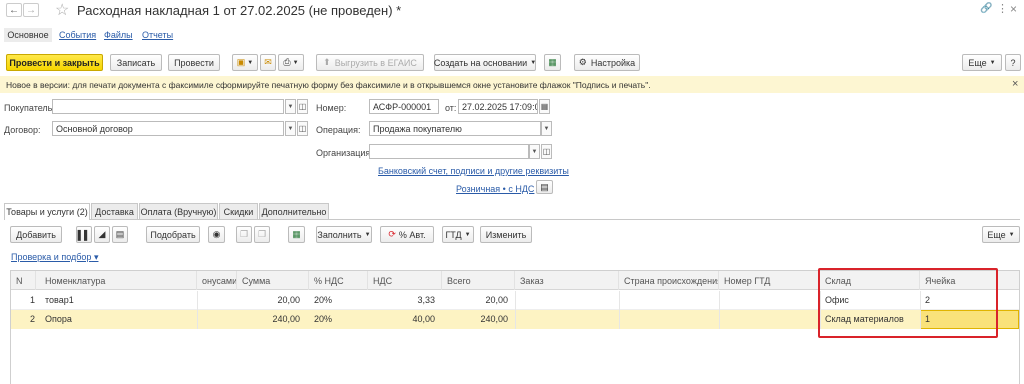  I want to click on more-button: Еще ▼, so click(982, 62).